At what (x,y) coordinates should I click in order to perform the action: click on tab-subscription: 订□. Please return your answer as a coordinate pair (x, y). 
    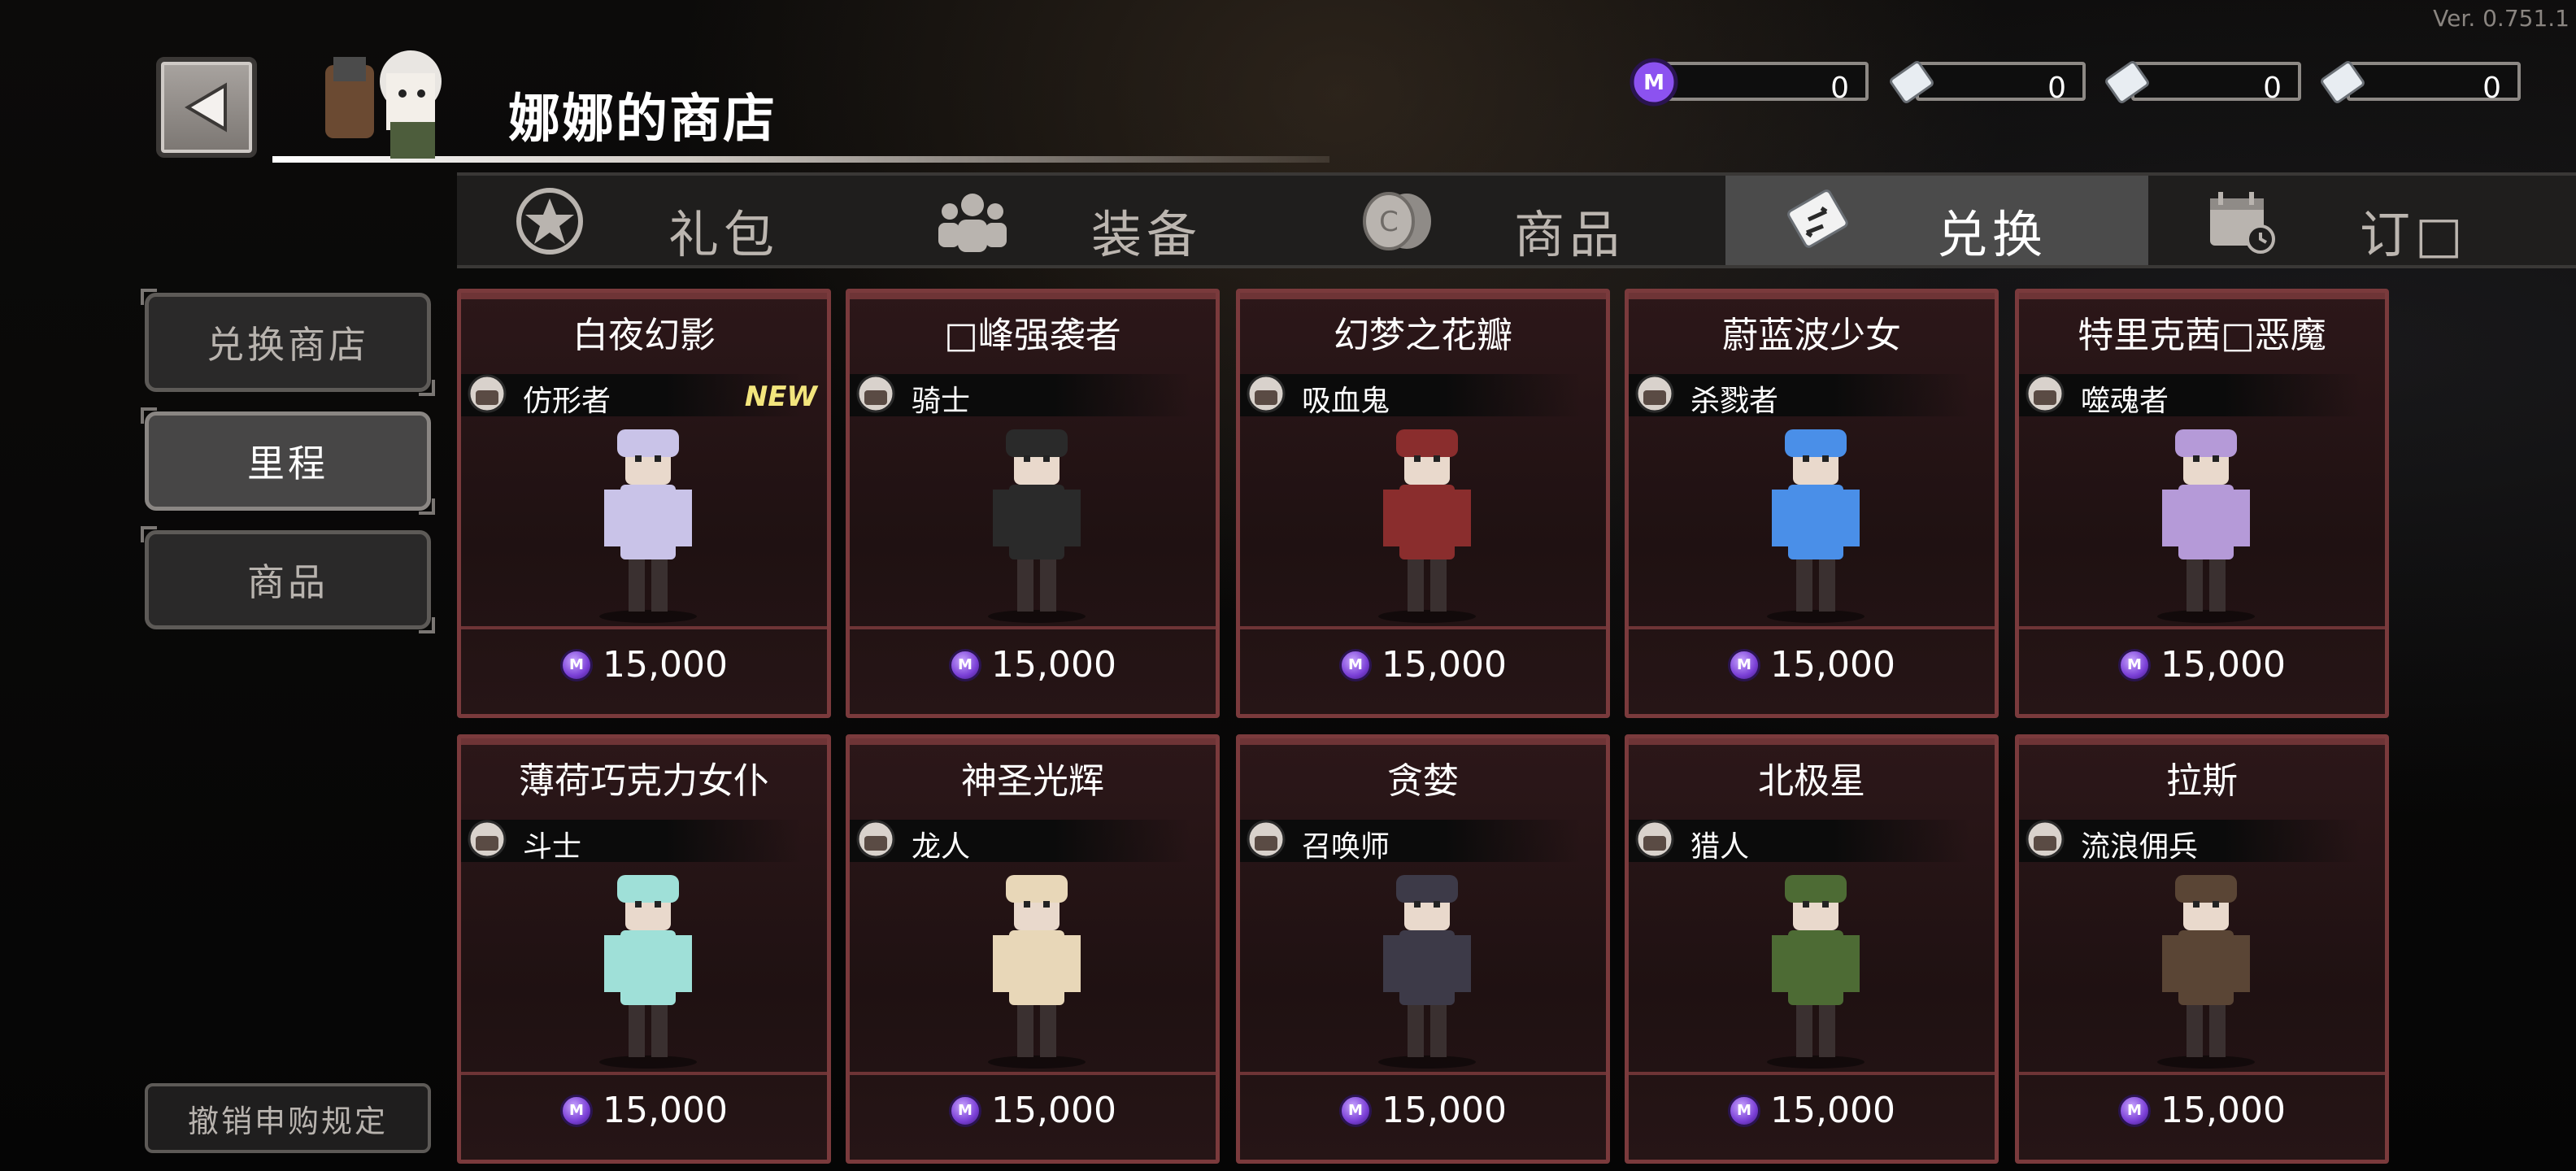
    Looking at the image, I should click on (2359, 221).